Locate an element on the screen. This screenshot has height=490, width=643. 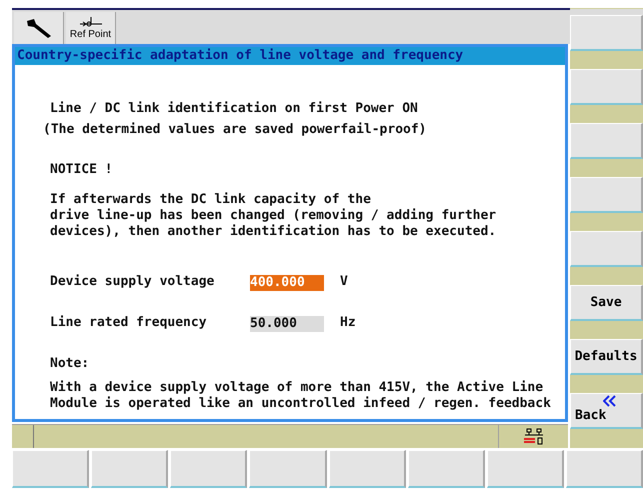
unit-text: Hz is located at coordinates (348, 322).